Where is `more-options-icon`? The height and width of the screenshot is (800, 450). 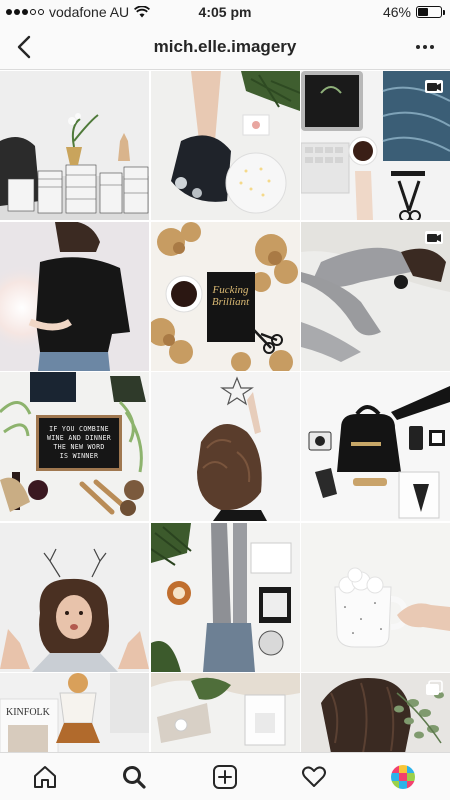 more-options-icon is located at coordinates (425, 47).